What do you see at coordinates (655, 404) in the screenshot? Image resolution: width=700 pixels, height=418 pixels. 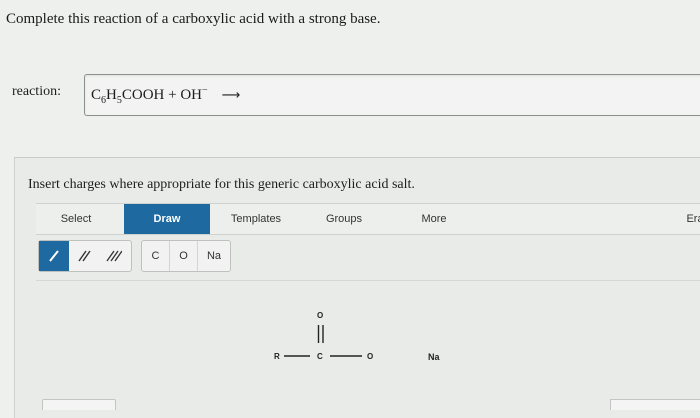 I see `bottom-tab-right` at bounding box center [655, 404].